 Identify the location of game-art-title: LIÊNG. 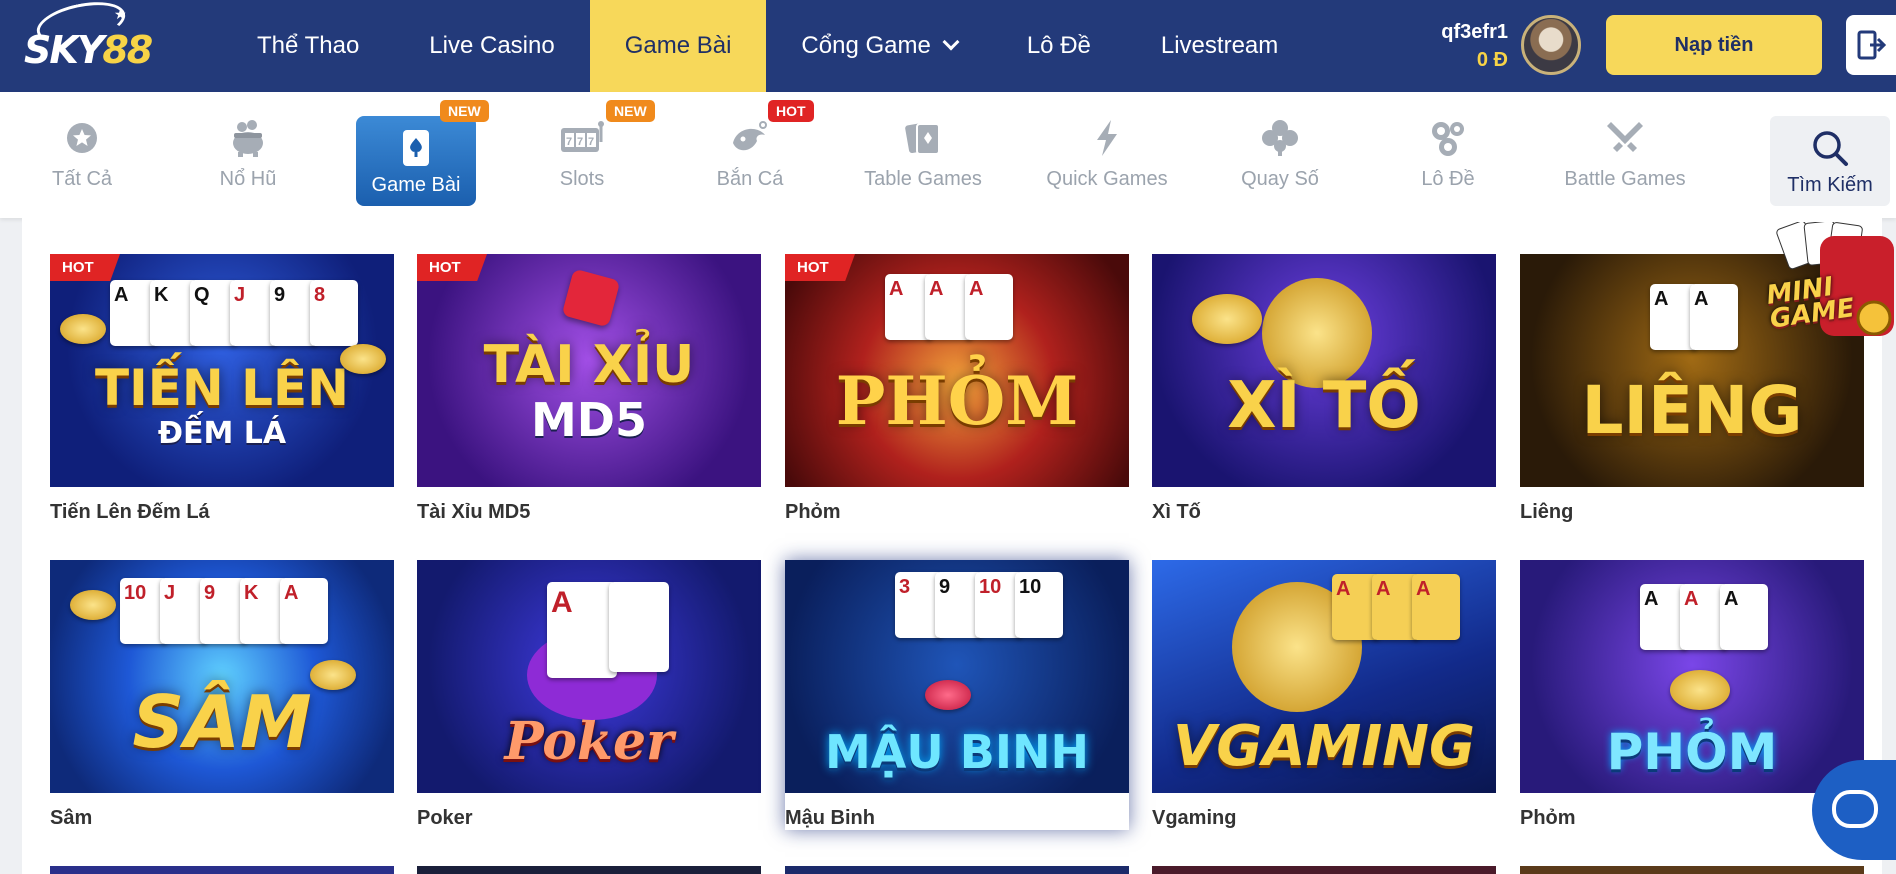
(1692, 410).